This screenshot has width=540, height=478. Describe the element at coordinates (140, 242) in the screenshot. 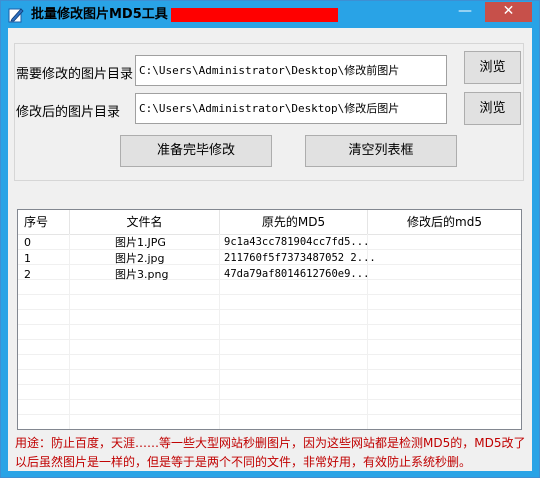

I see `cell-filename: 图片1.JPG` at that location.